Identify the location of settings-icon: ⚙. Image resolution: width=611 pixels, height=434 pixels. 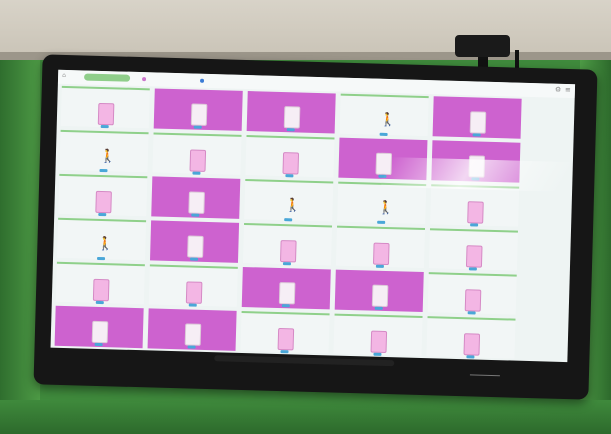
(559, 90).